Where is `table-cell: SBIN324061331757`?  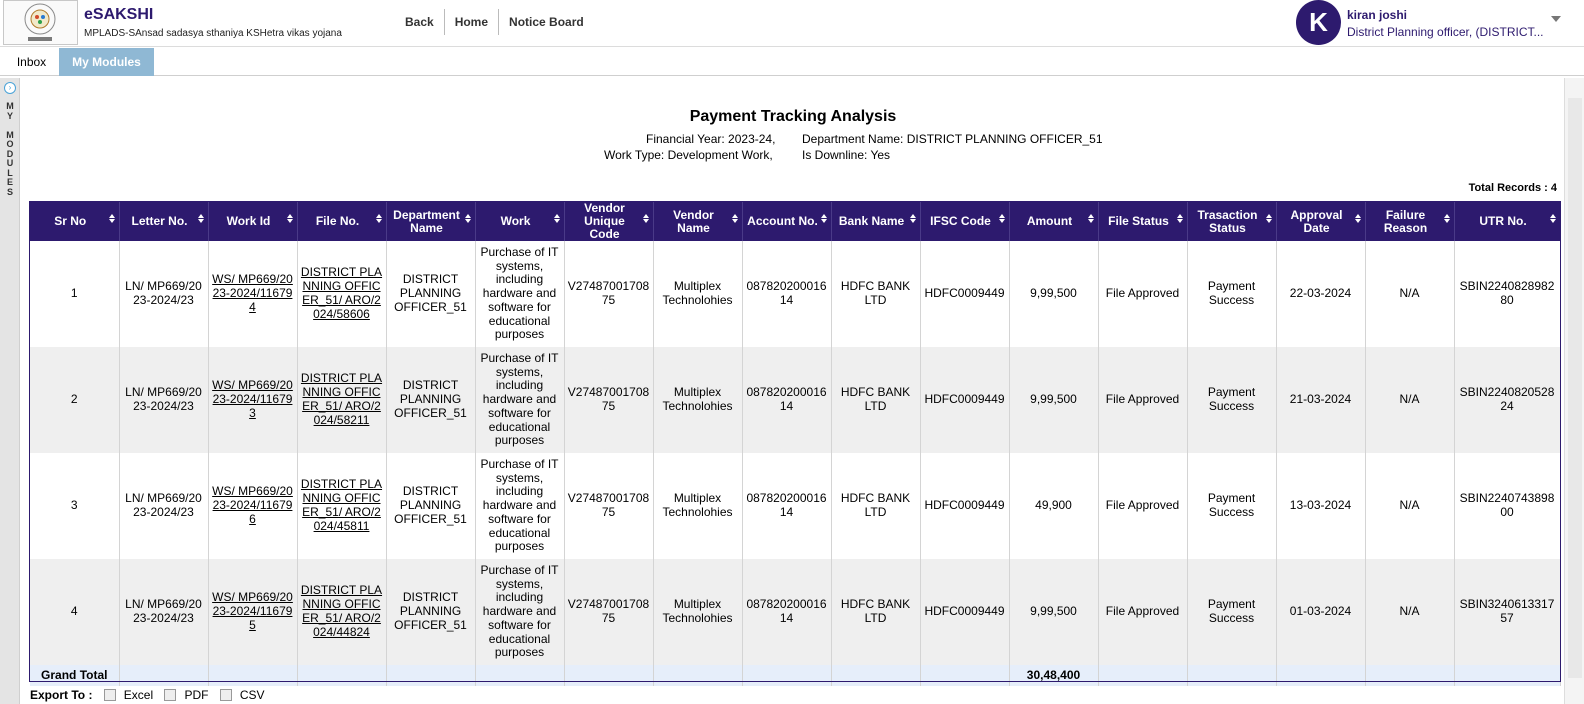
table-cell: SBIN324061331757 is located at coordinates (1507, 612).